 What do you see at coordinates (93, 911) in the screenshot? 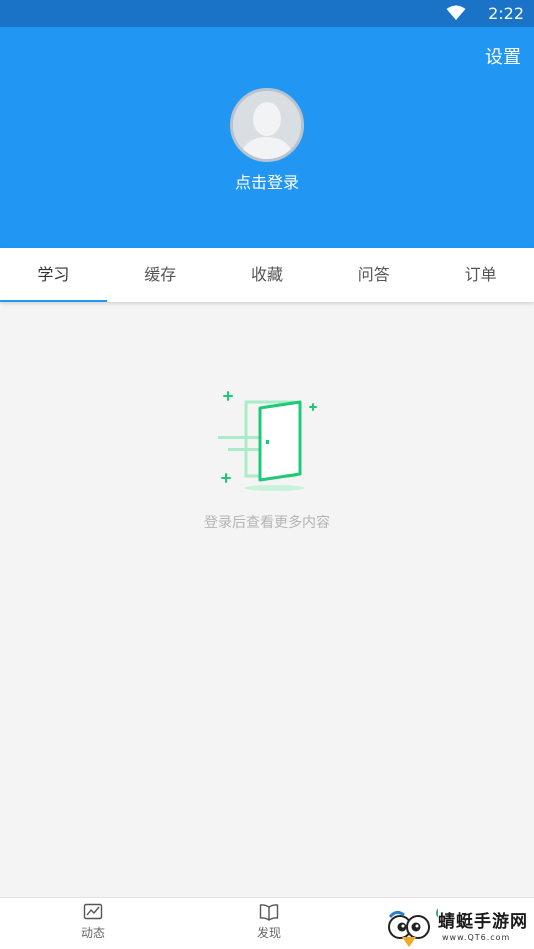
I see `trend-chart-icon` at bounding box center [93, 911].